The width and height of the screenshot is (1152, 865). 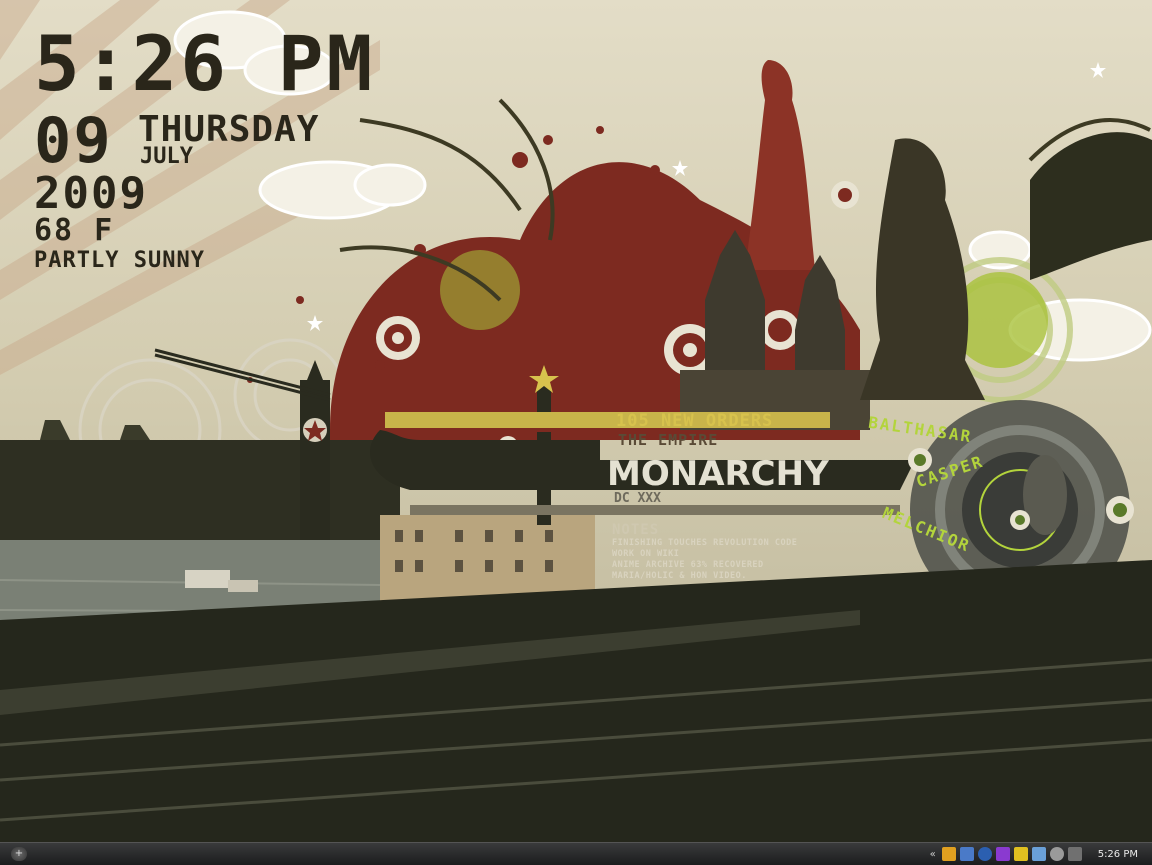 What do you see at coordinates (1002, 854) in the screenshot?
I see `sync-icon` at bounding box center [1002, 854].